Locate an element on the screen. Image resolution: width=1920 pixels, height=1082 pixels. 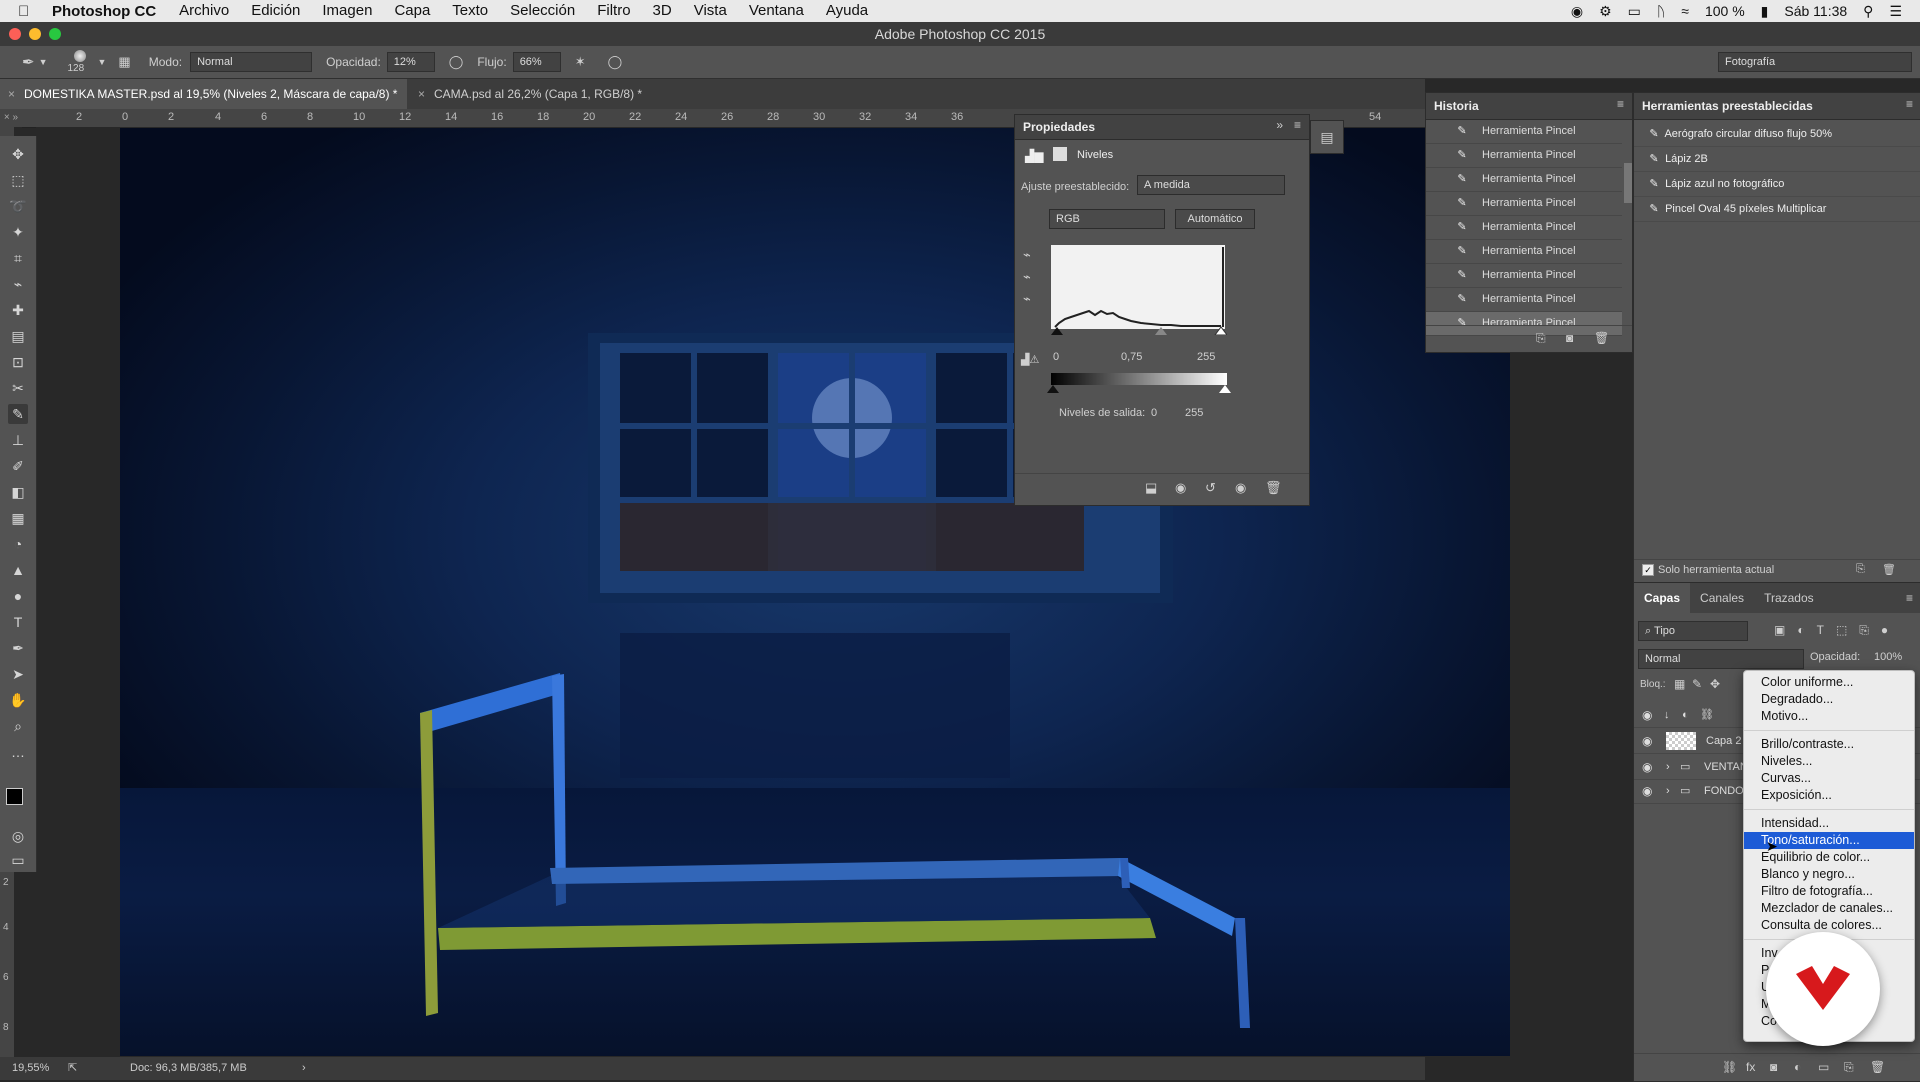
clip-warning-icon: ▟⚠ is located at coordinates (1030, 359).